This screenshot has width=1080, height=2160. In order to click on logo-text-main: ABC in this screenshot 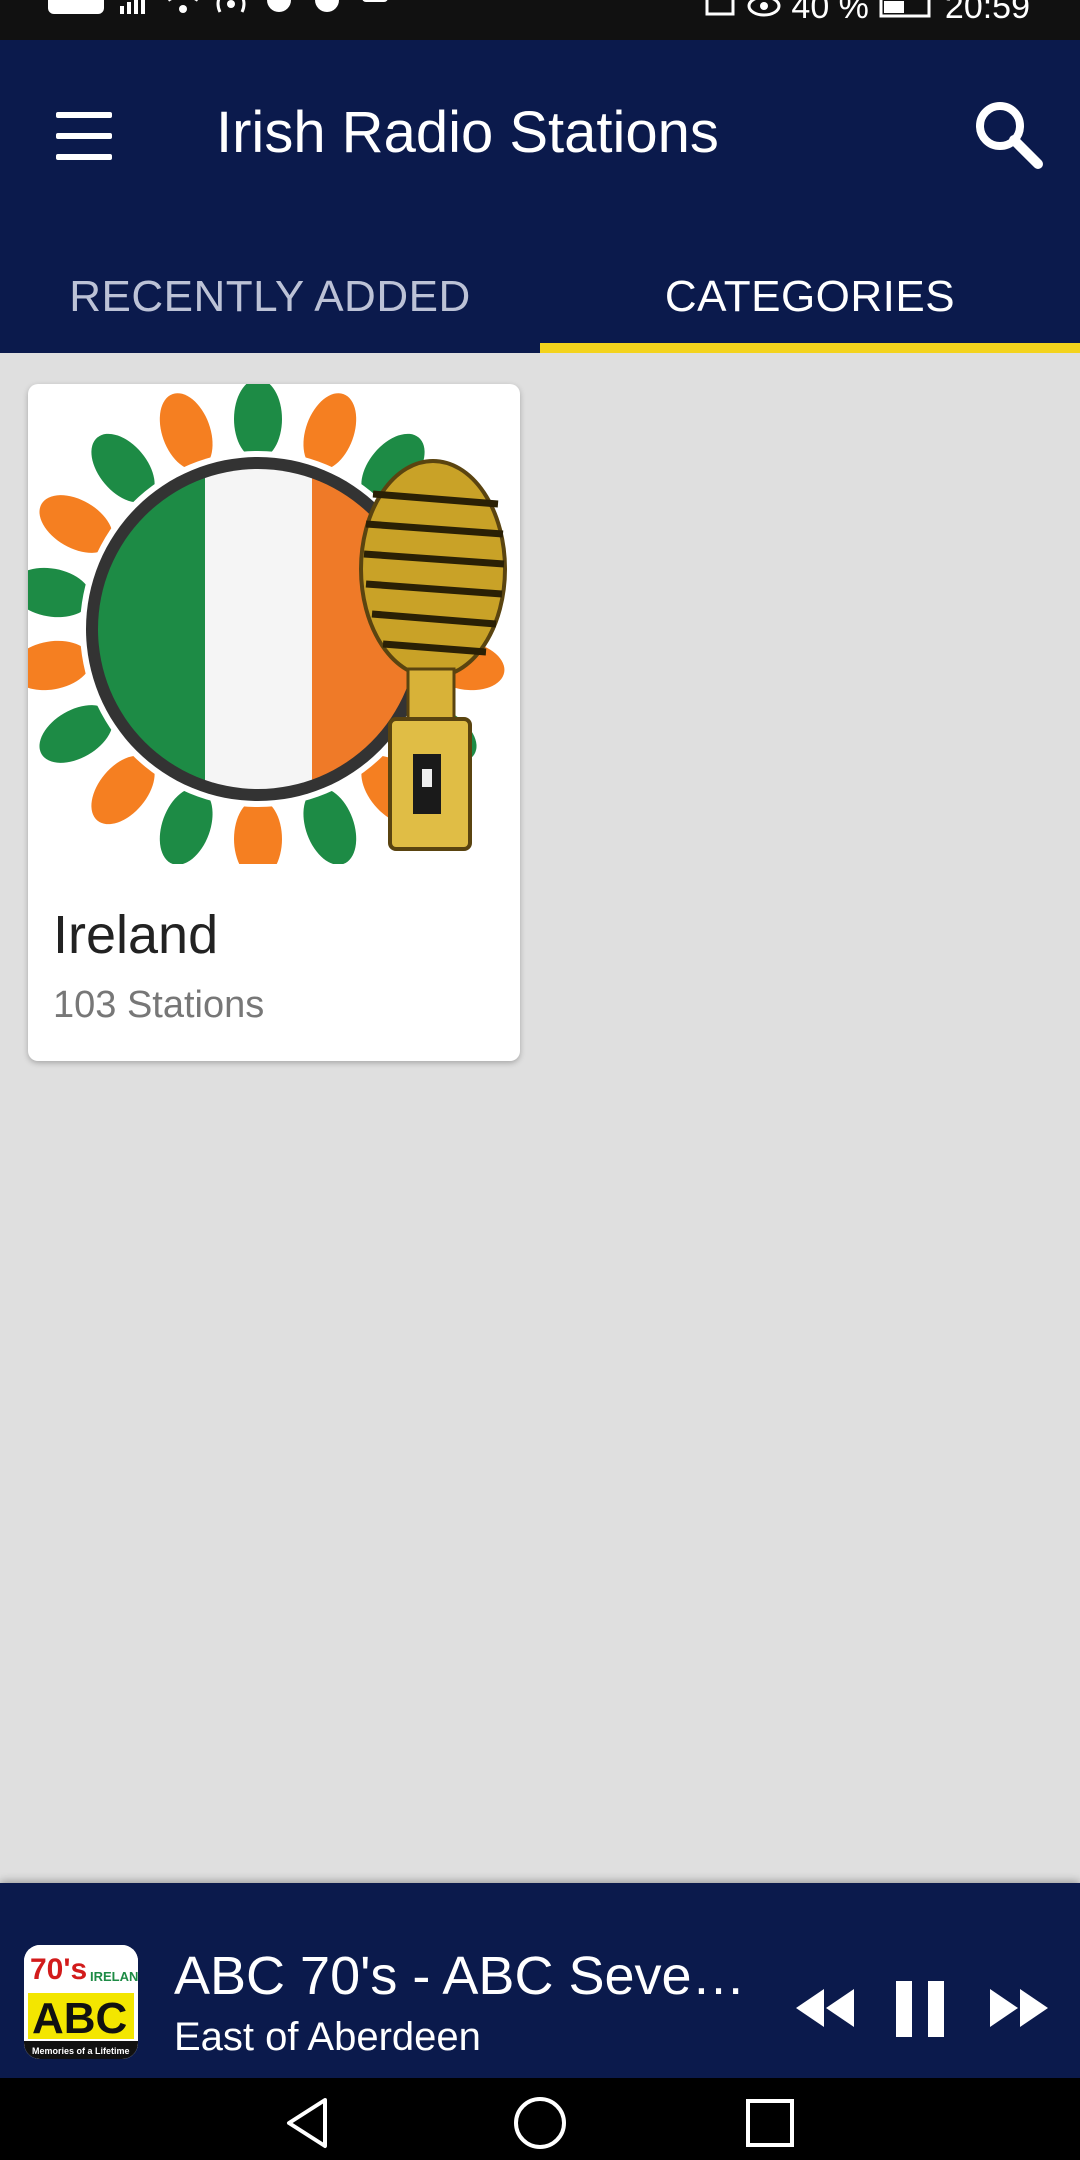, I will do `click(79, 2018)`.